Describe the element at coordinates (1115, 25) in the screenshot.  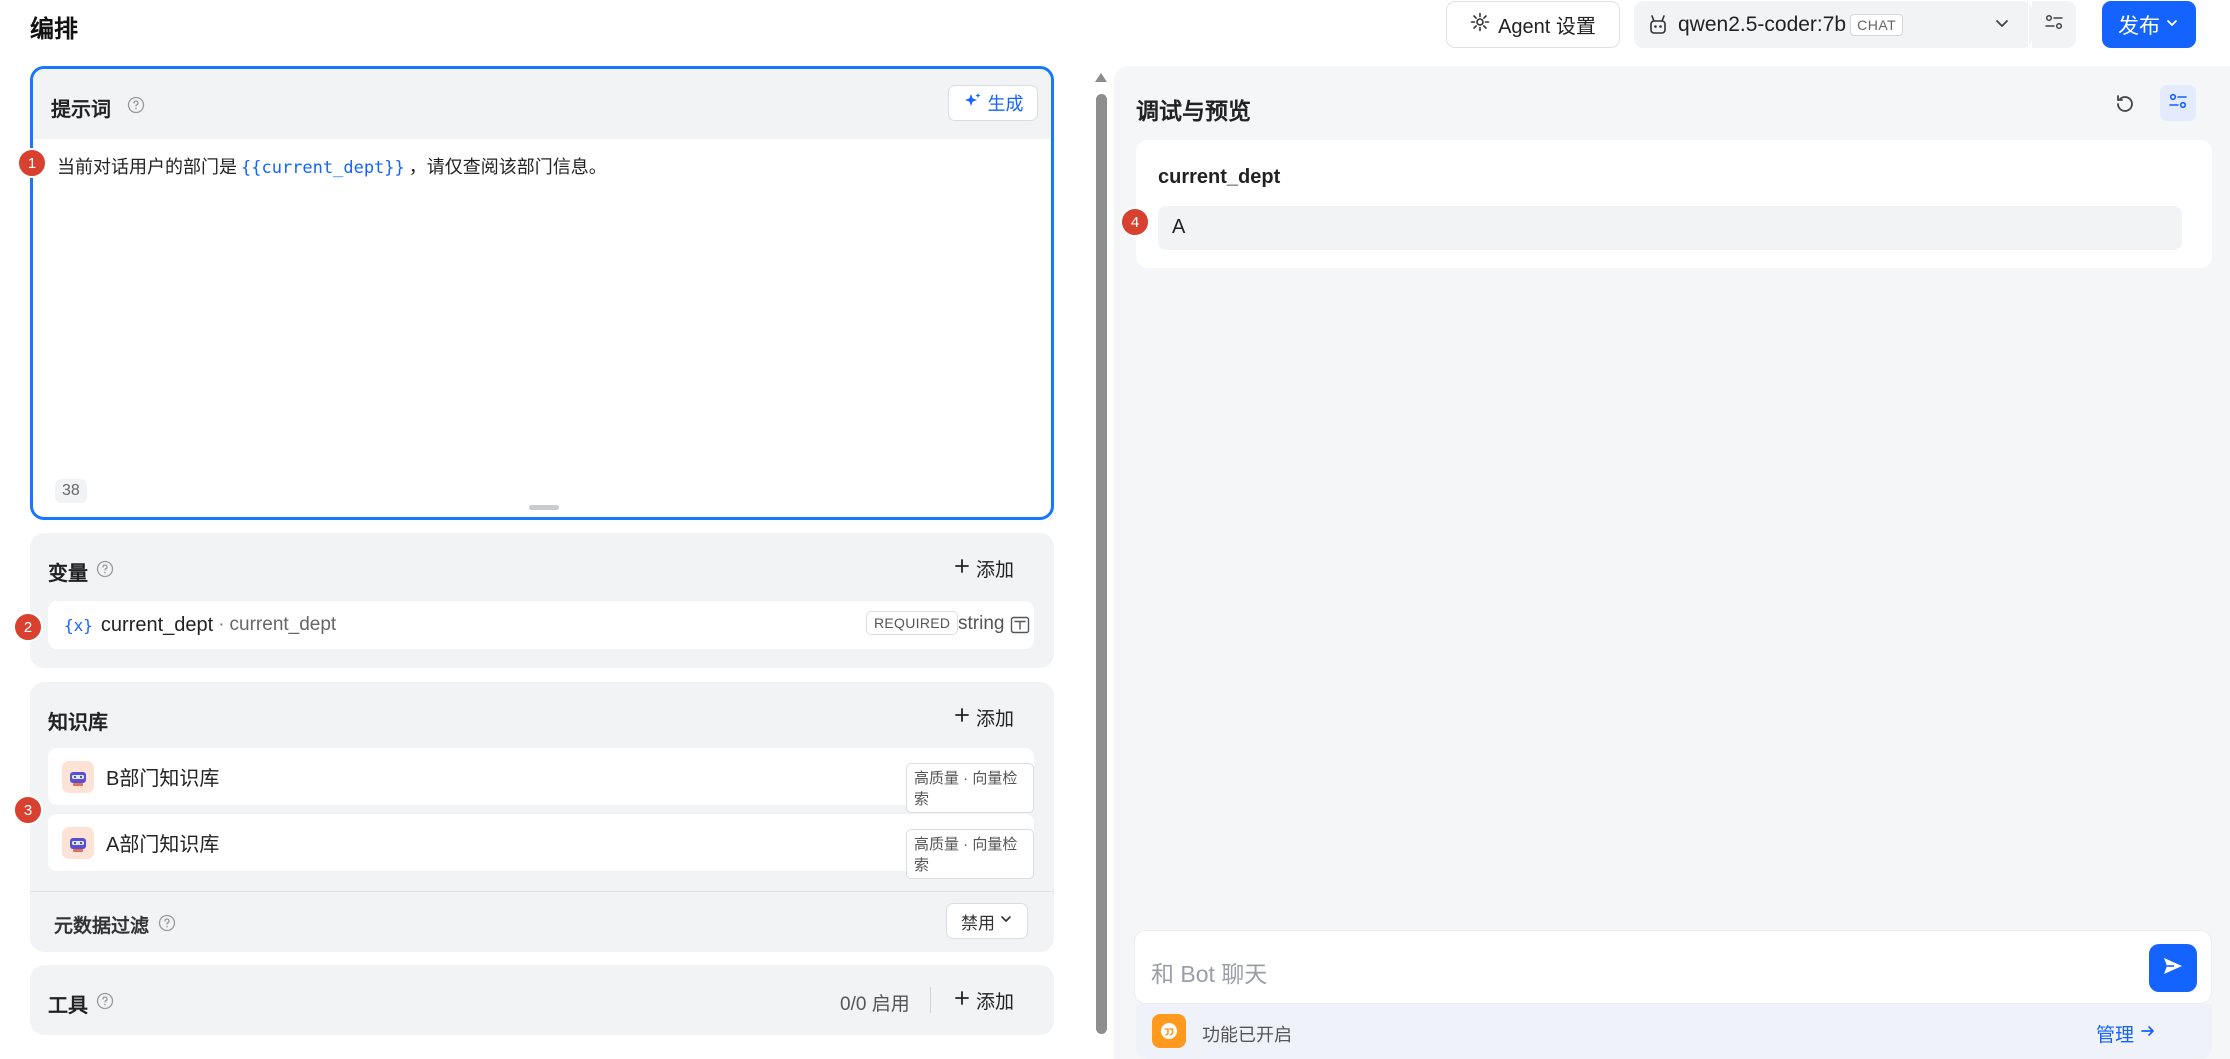
I see `top-bar: 编排 Agent 设置 qwen2.5-coder:7b CHAT 发布` at that location.